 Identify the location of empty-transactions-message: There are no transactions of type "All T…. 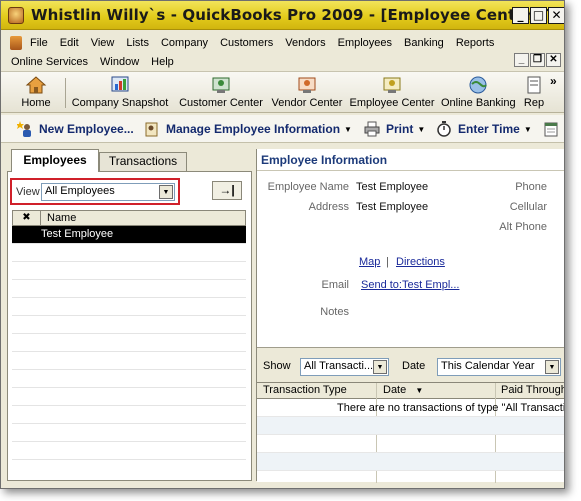
(451, 408).